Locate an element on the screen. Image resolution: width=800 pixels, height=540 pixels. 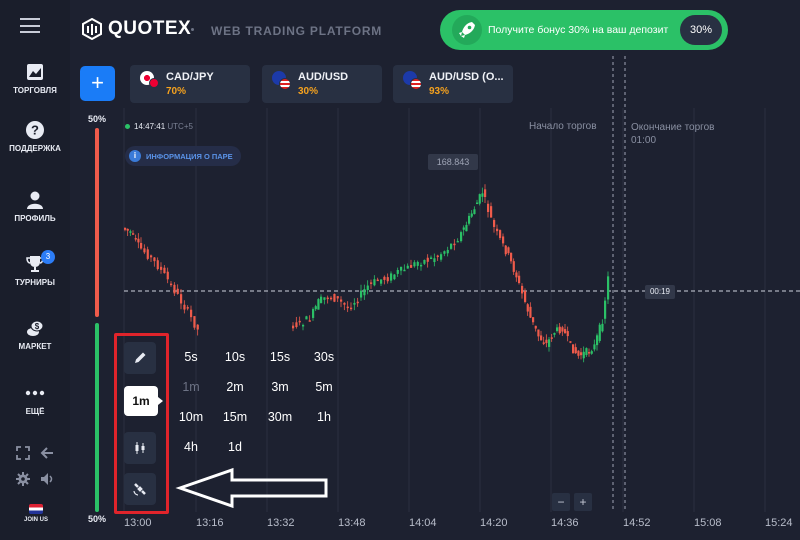
hamburger-icon is located at coordinates (30, 25).